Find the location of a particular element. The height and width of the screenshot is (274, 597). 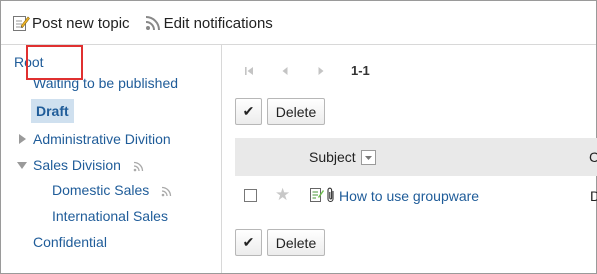

action-row-top: ✔ Delete is located at coordinates (280, 111).